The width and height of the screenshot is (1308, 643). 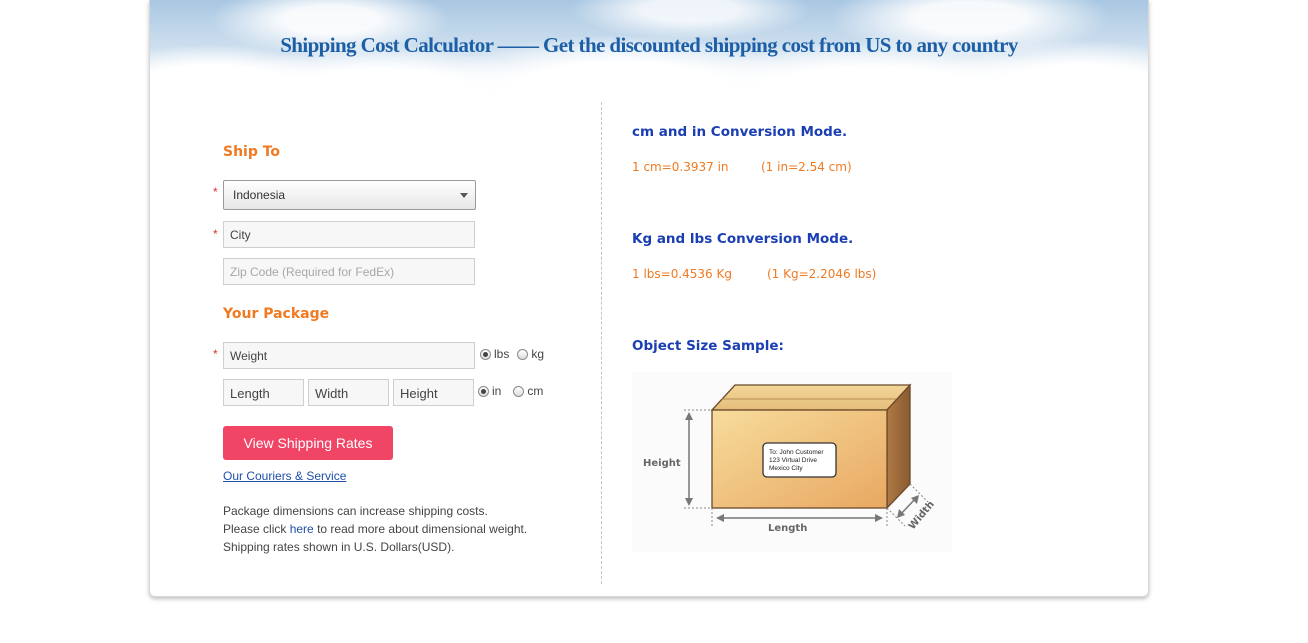 What do you see at coordinates (523, 354) in the screenshot?
I see `kg-radio` at bounding box center [523, 354].